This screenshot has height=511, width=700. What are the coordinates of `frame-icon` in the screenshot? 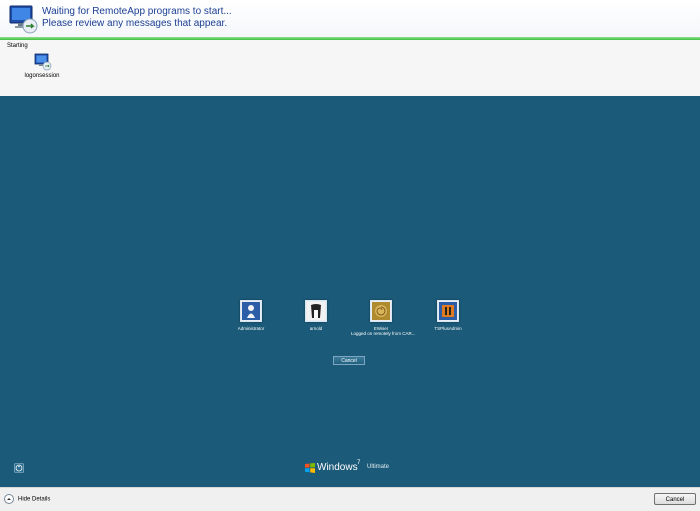 It's located at (448, 311).